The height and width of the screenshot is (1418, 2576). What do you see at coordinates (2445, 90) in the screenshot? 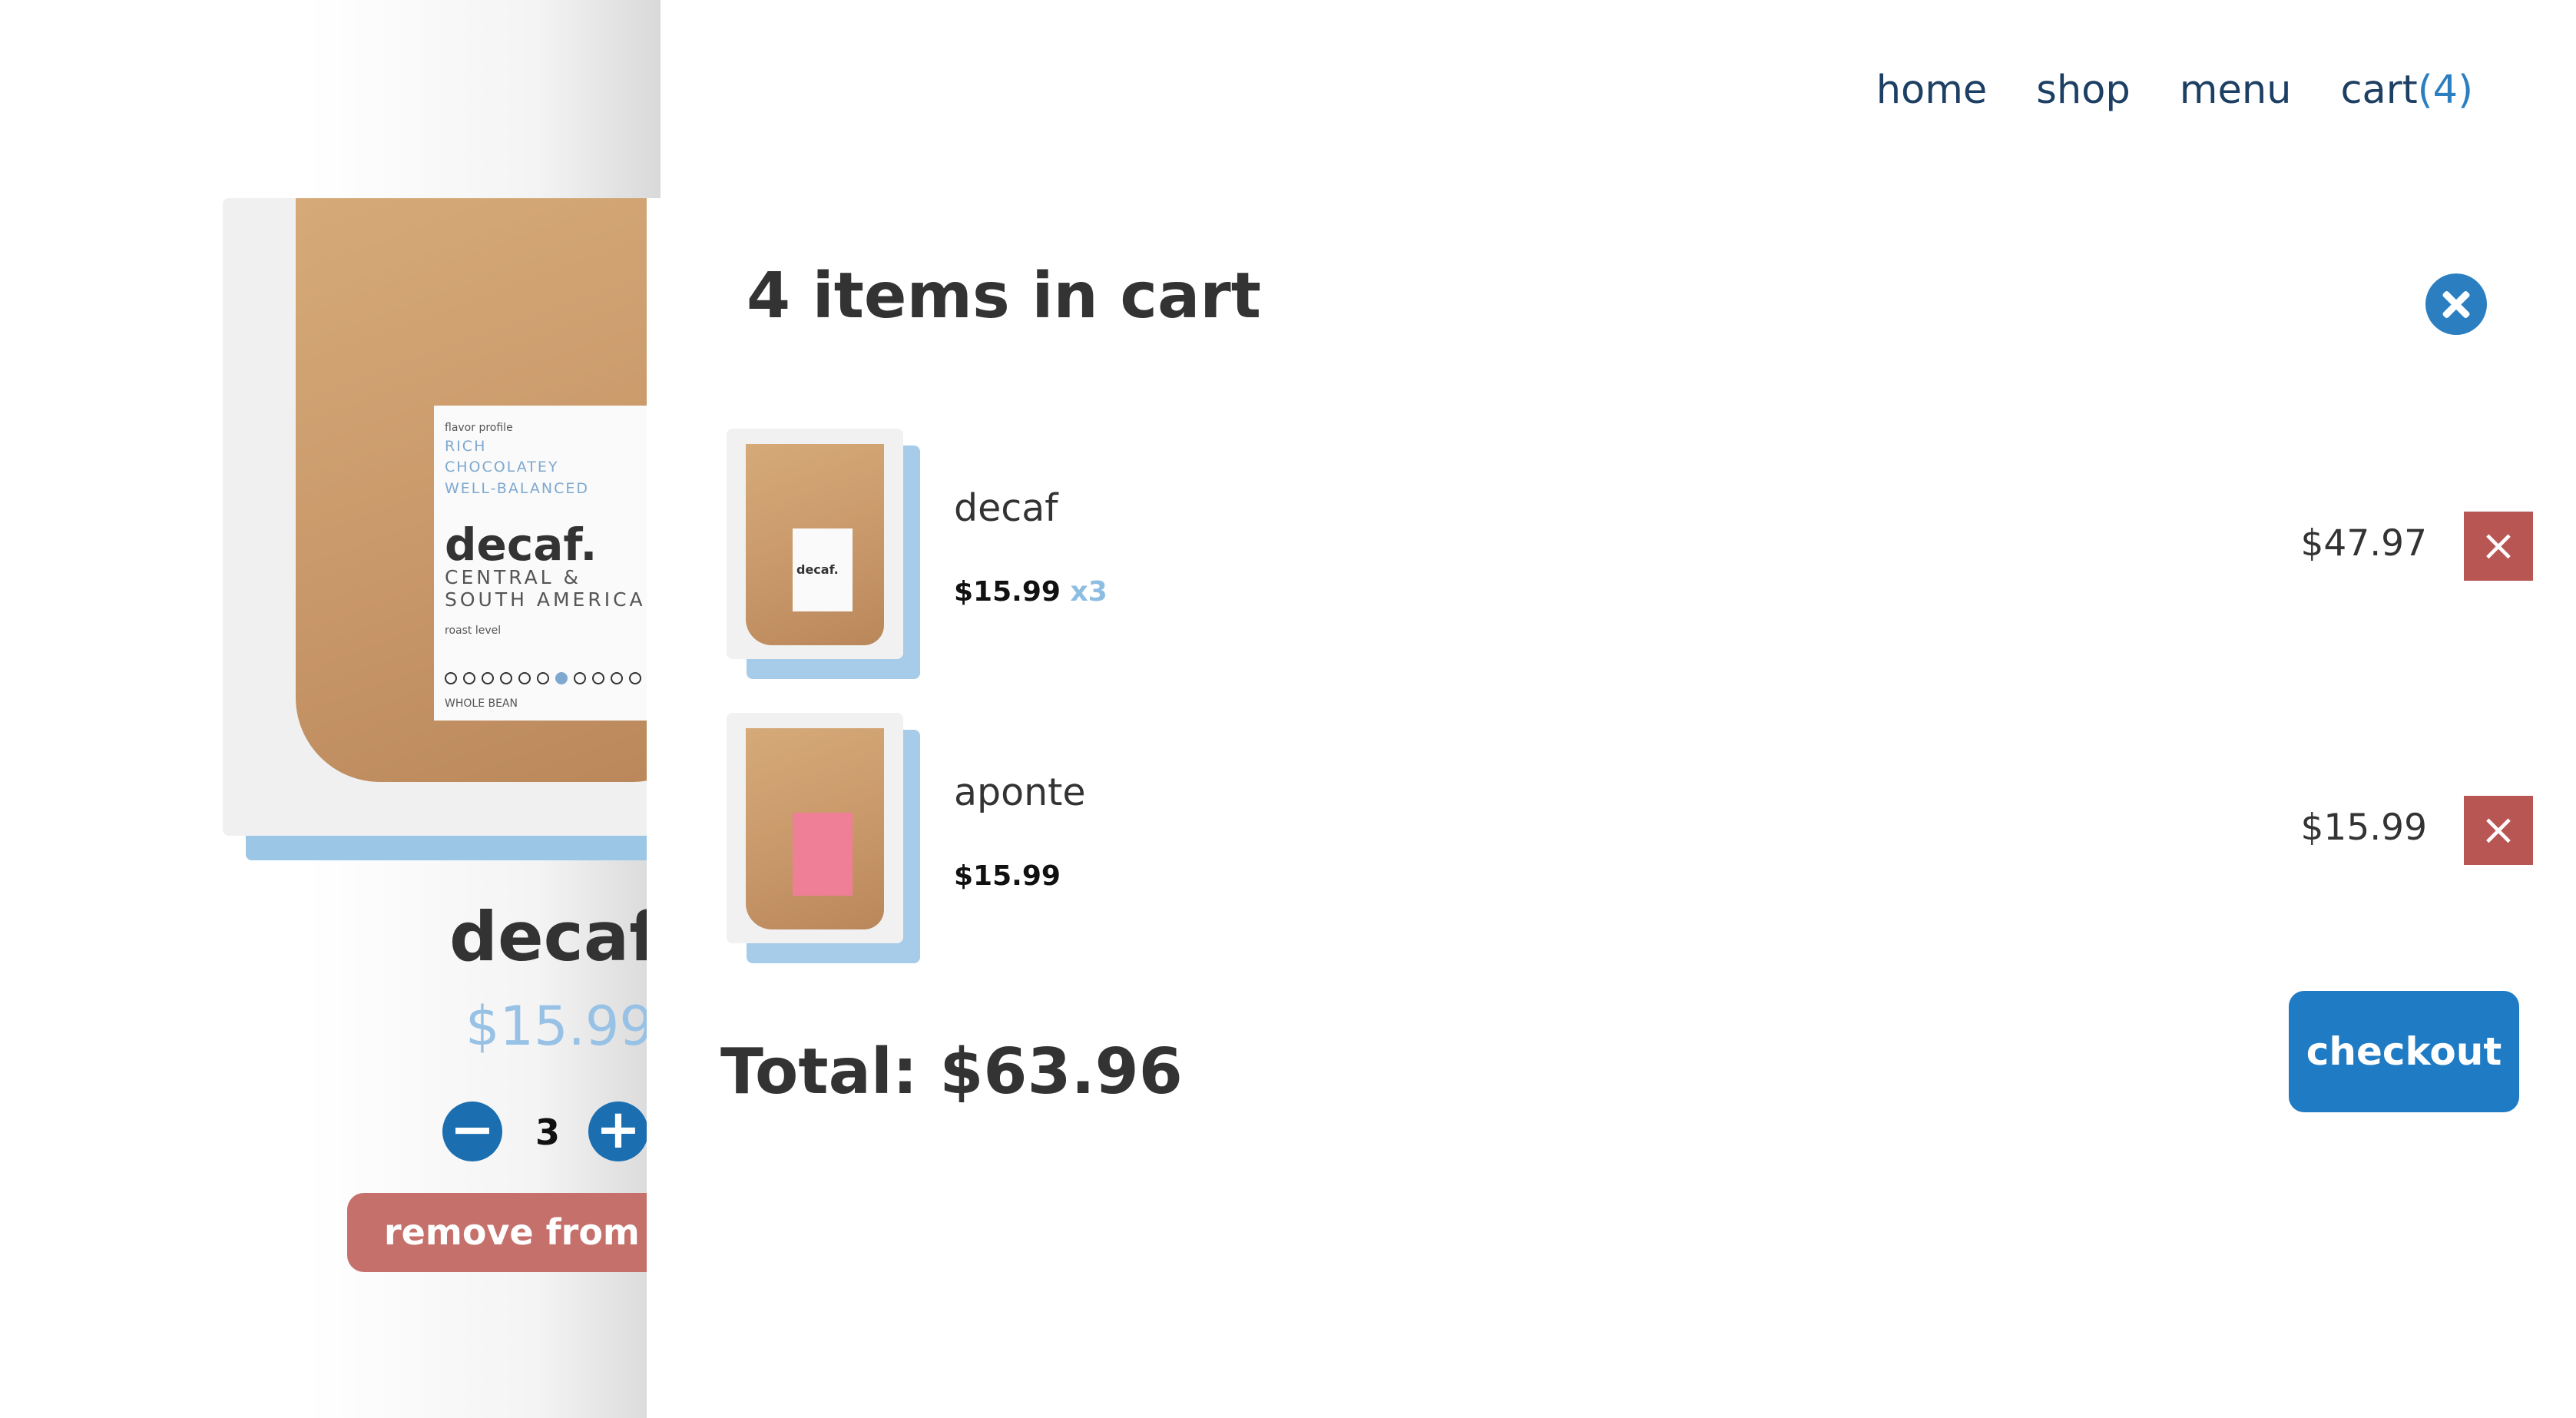
I see `cart-count-badge: (4)` at bounding box center [2445, 90].